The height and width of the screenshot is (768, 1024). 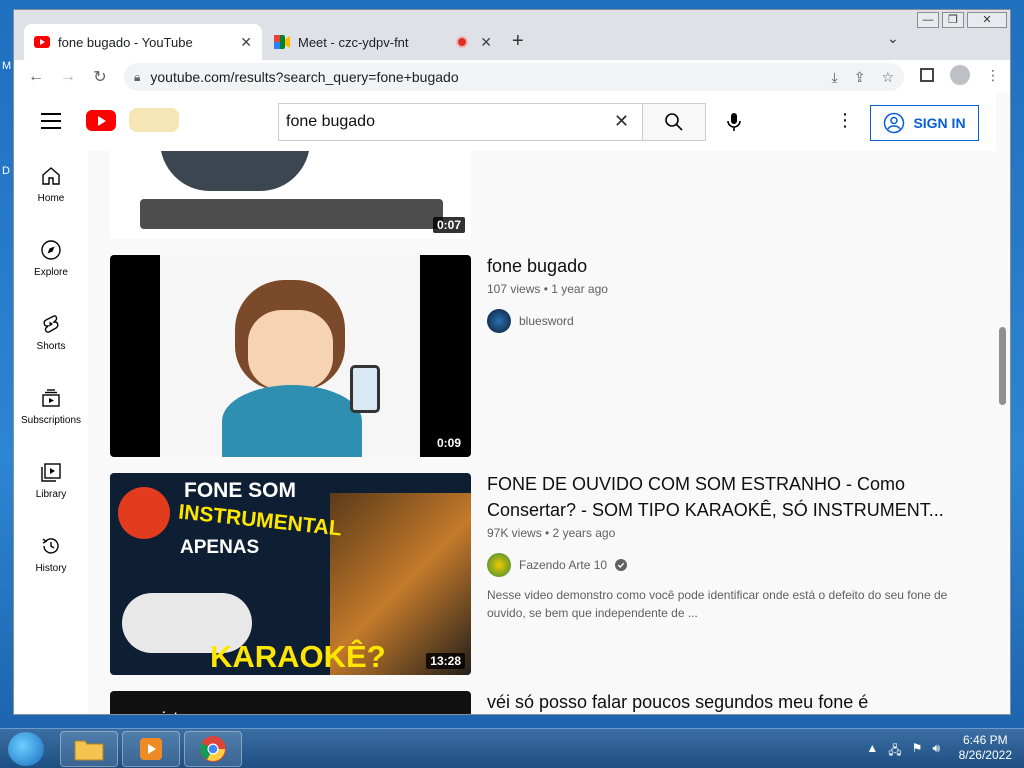 What do you see at coordinates (260, 520) in the screenshot?
I see `thumbnail-text: INSTRUMENTAL` at bounding box center [260, 520].